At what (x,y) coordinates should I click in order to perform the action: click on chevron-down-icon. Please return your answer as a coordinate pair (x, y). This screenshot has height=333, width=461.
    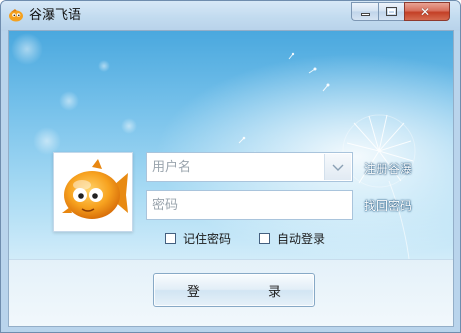
    Looking at the image, I should click on (338, 167).